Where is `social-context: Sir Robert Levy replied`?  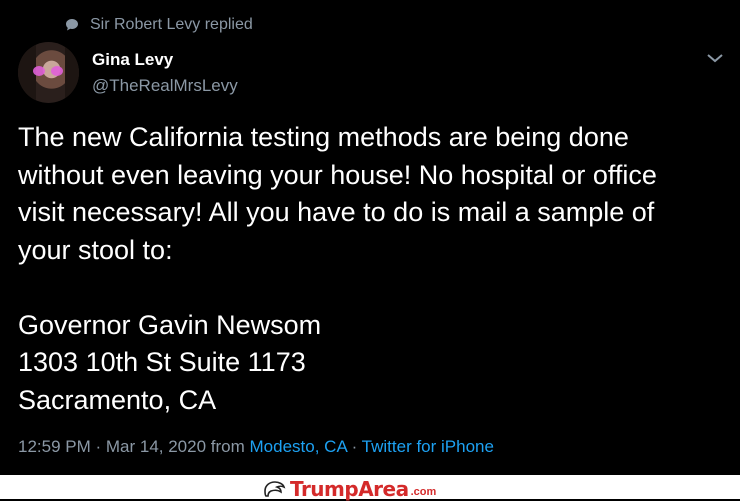 social-context: Sir Robert Levy replied is located at coordinates (158, 25).